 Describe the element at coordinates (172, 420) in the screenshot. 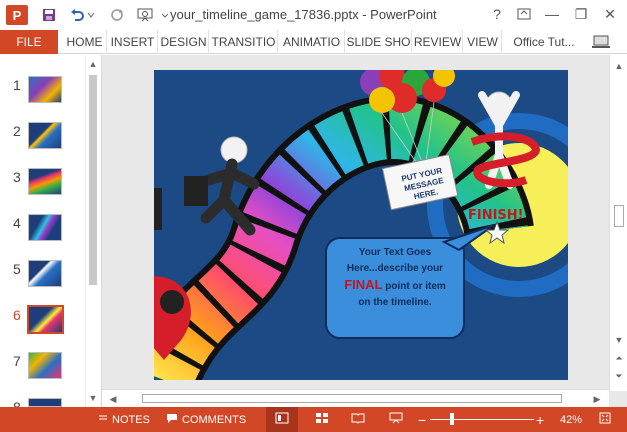

I see `comments-icon` at that location.